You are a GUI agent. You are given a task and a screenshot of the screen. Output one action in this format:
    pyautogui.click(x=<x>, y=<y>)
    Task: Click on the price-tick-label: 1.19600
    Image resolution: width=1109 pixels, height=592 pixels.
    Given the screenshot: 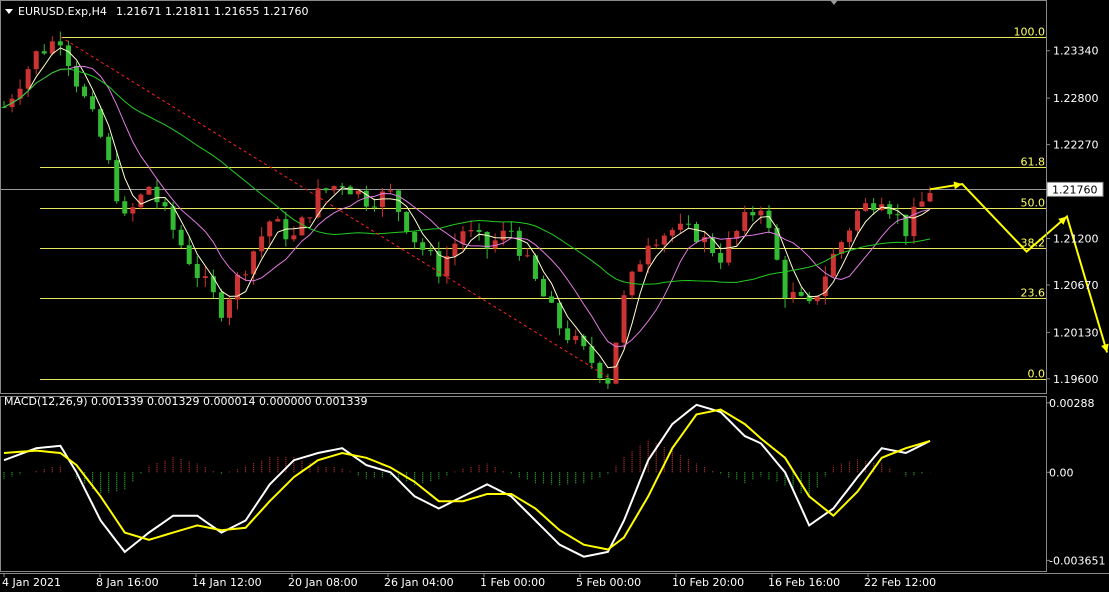 What is the action you would take?
    pyautogui.click(x=1076, y=379)
    